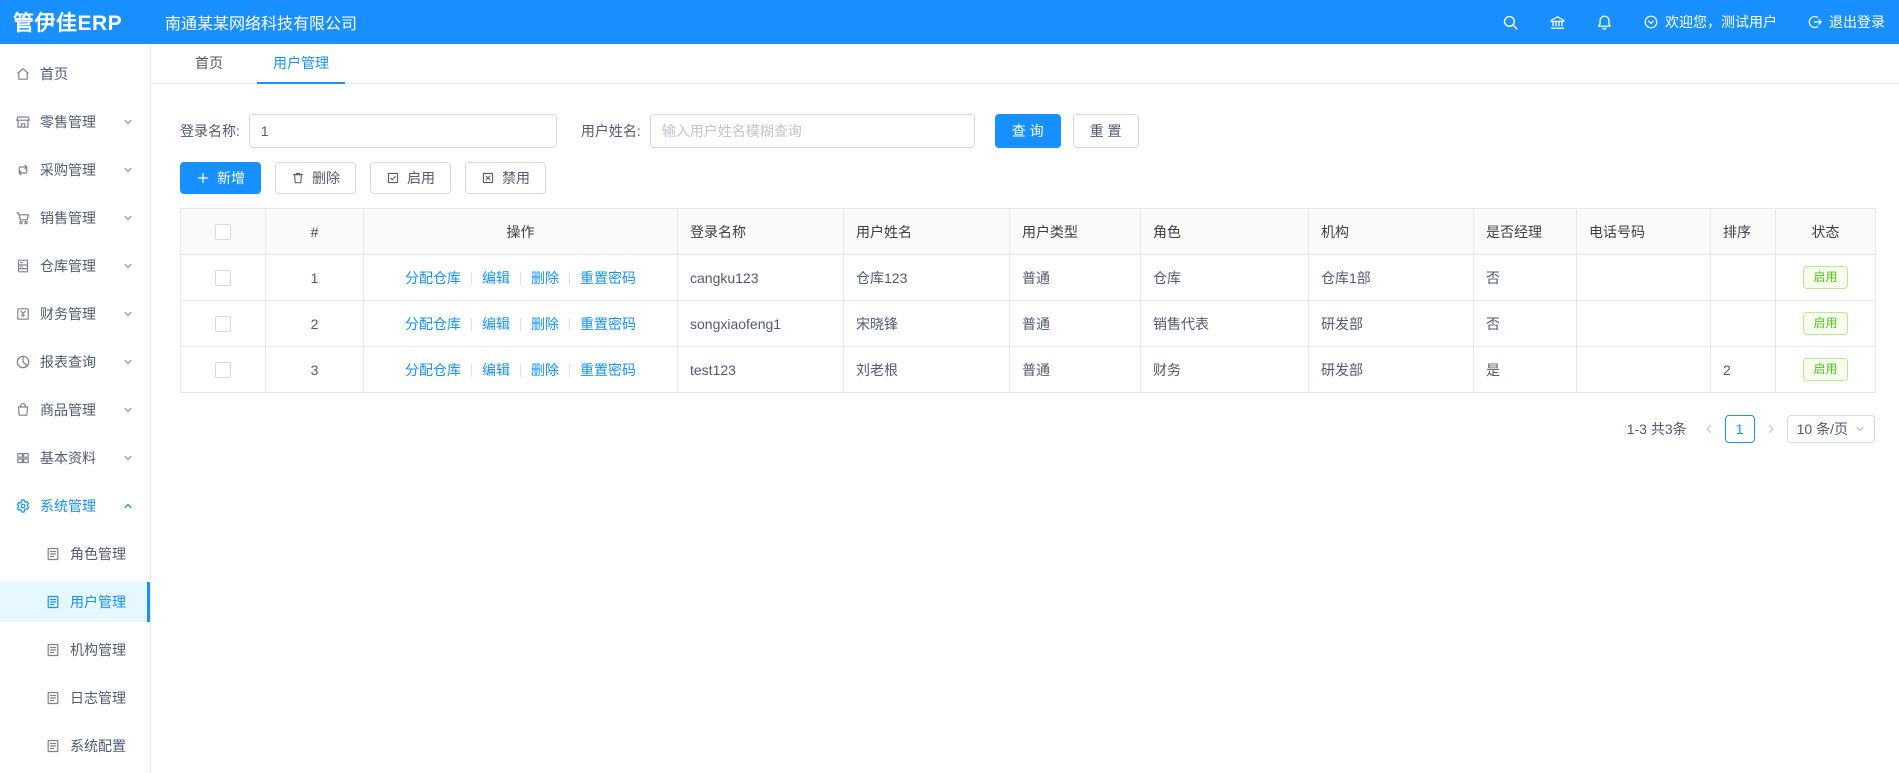  What do you see at coordinates (1525, 323) in the screenshot?
I see `cell-manager: 否` at bounding box center [1525, 323].